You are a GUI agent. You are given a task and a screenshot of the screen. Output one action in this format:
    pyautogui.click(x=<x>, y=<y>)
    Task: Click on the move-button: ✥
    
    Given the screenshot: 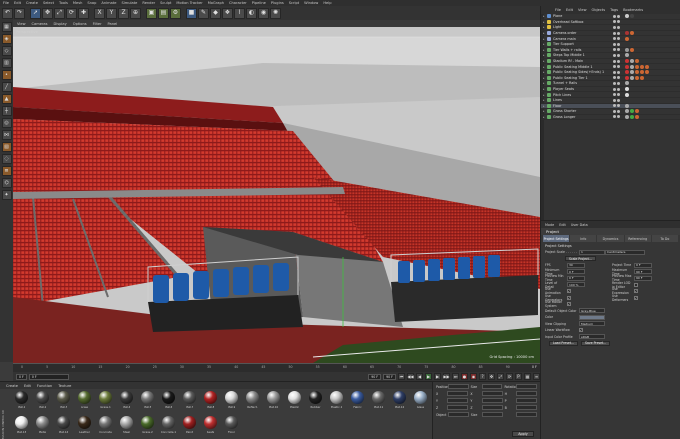 What is the action you would take?
    pyautogui.click(x=47, y=13)
    